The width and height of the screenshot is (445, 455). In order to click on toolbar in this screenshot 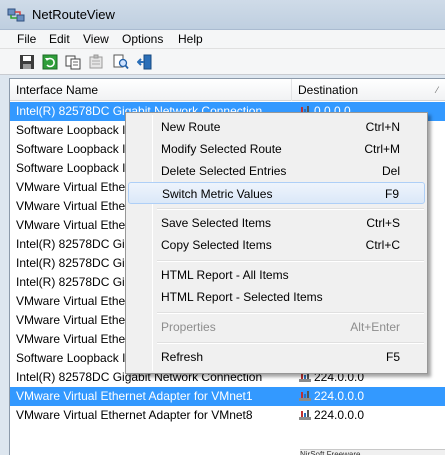, I will do `click(222, 62)`.